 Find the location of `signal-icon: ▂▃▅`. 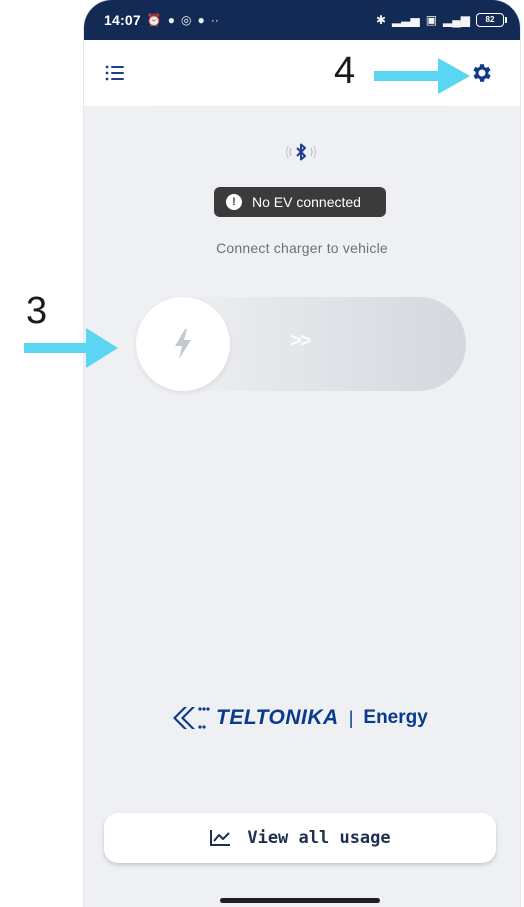

signal-icon: ▂▃▅ is located at coordinates (406, 20).